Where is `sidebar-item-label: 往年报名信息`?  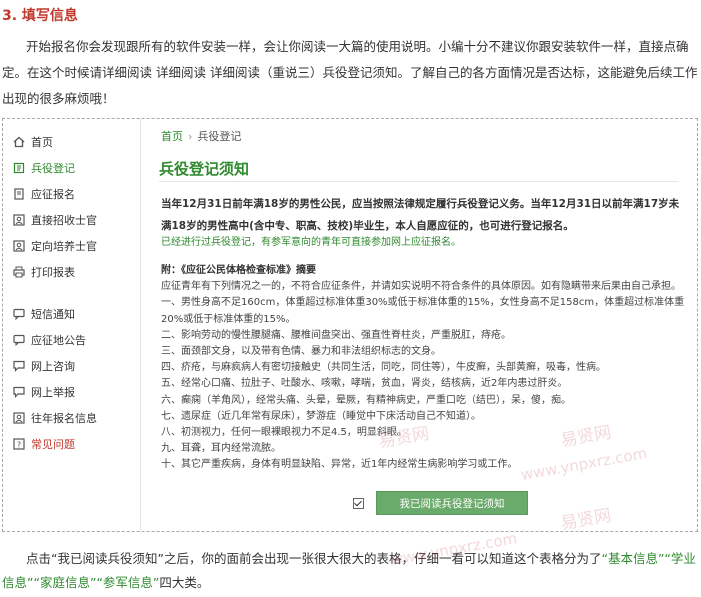
sidebar-item-label: 往年报名信息 is located at coordinates (64, 418).